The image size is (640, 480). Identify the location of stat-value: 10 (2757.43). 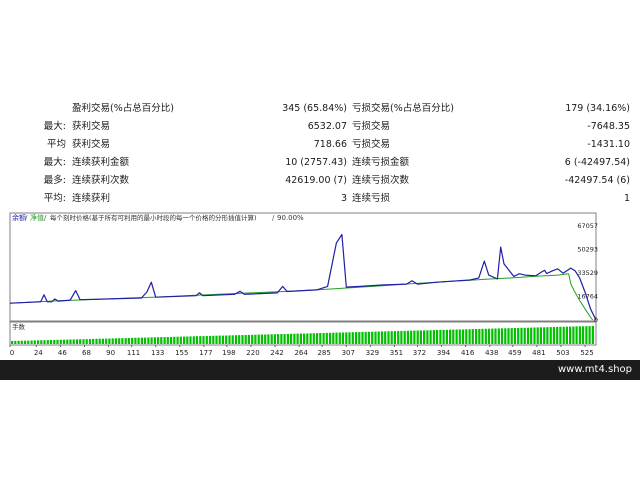
(316, 162).